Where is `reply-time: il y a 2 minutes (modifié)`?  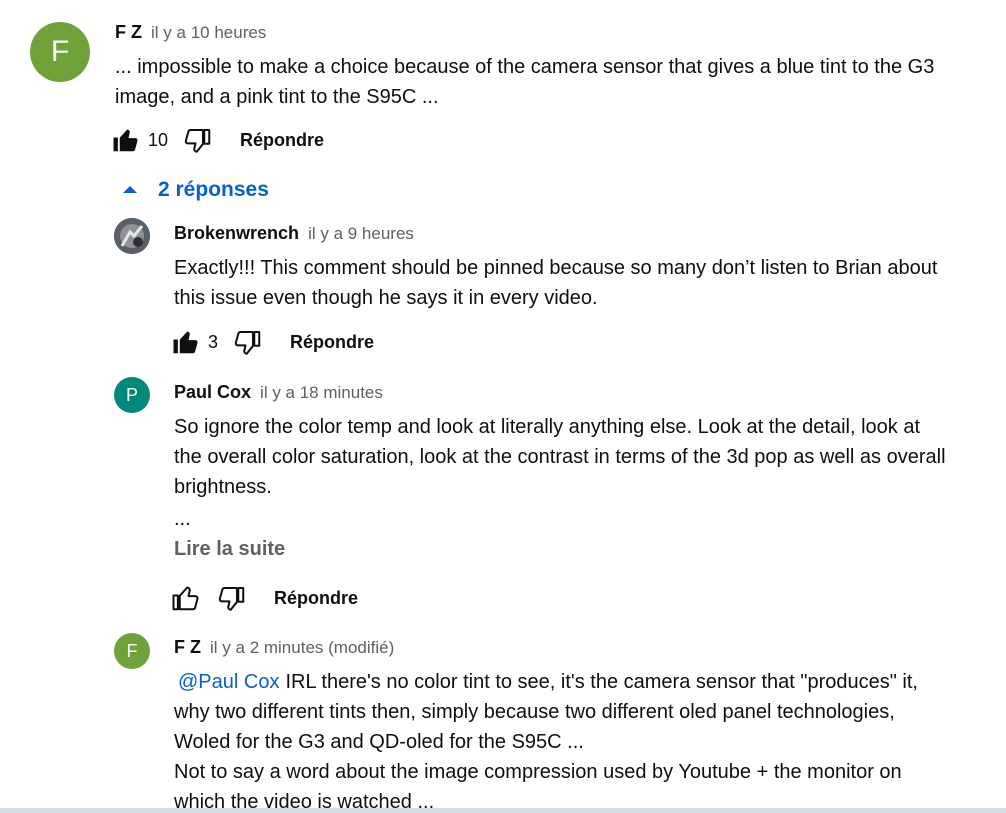 reply-time: il y a 2 minutes (modifié) is located at coordinates (302, 647).